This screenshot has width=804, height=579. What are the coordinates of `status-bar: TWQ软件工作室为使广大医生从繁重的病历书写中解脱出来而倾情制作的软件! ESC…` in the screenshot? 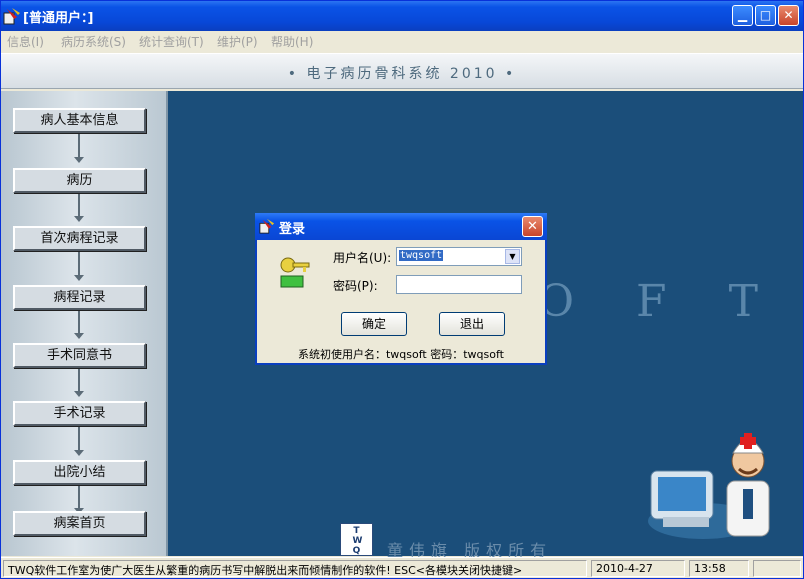 It's located at (402, 567).